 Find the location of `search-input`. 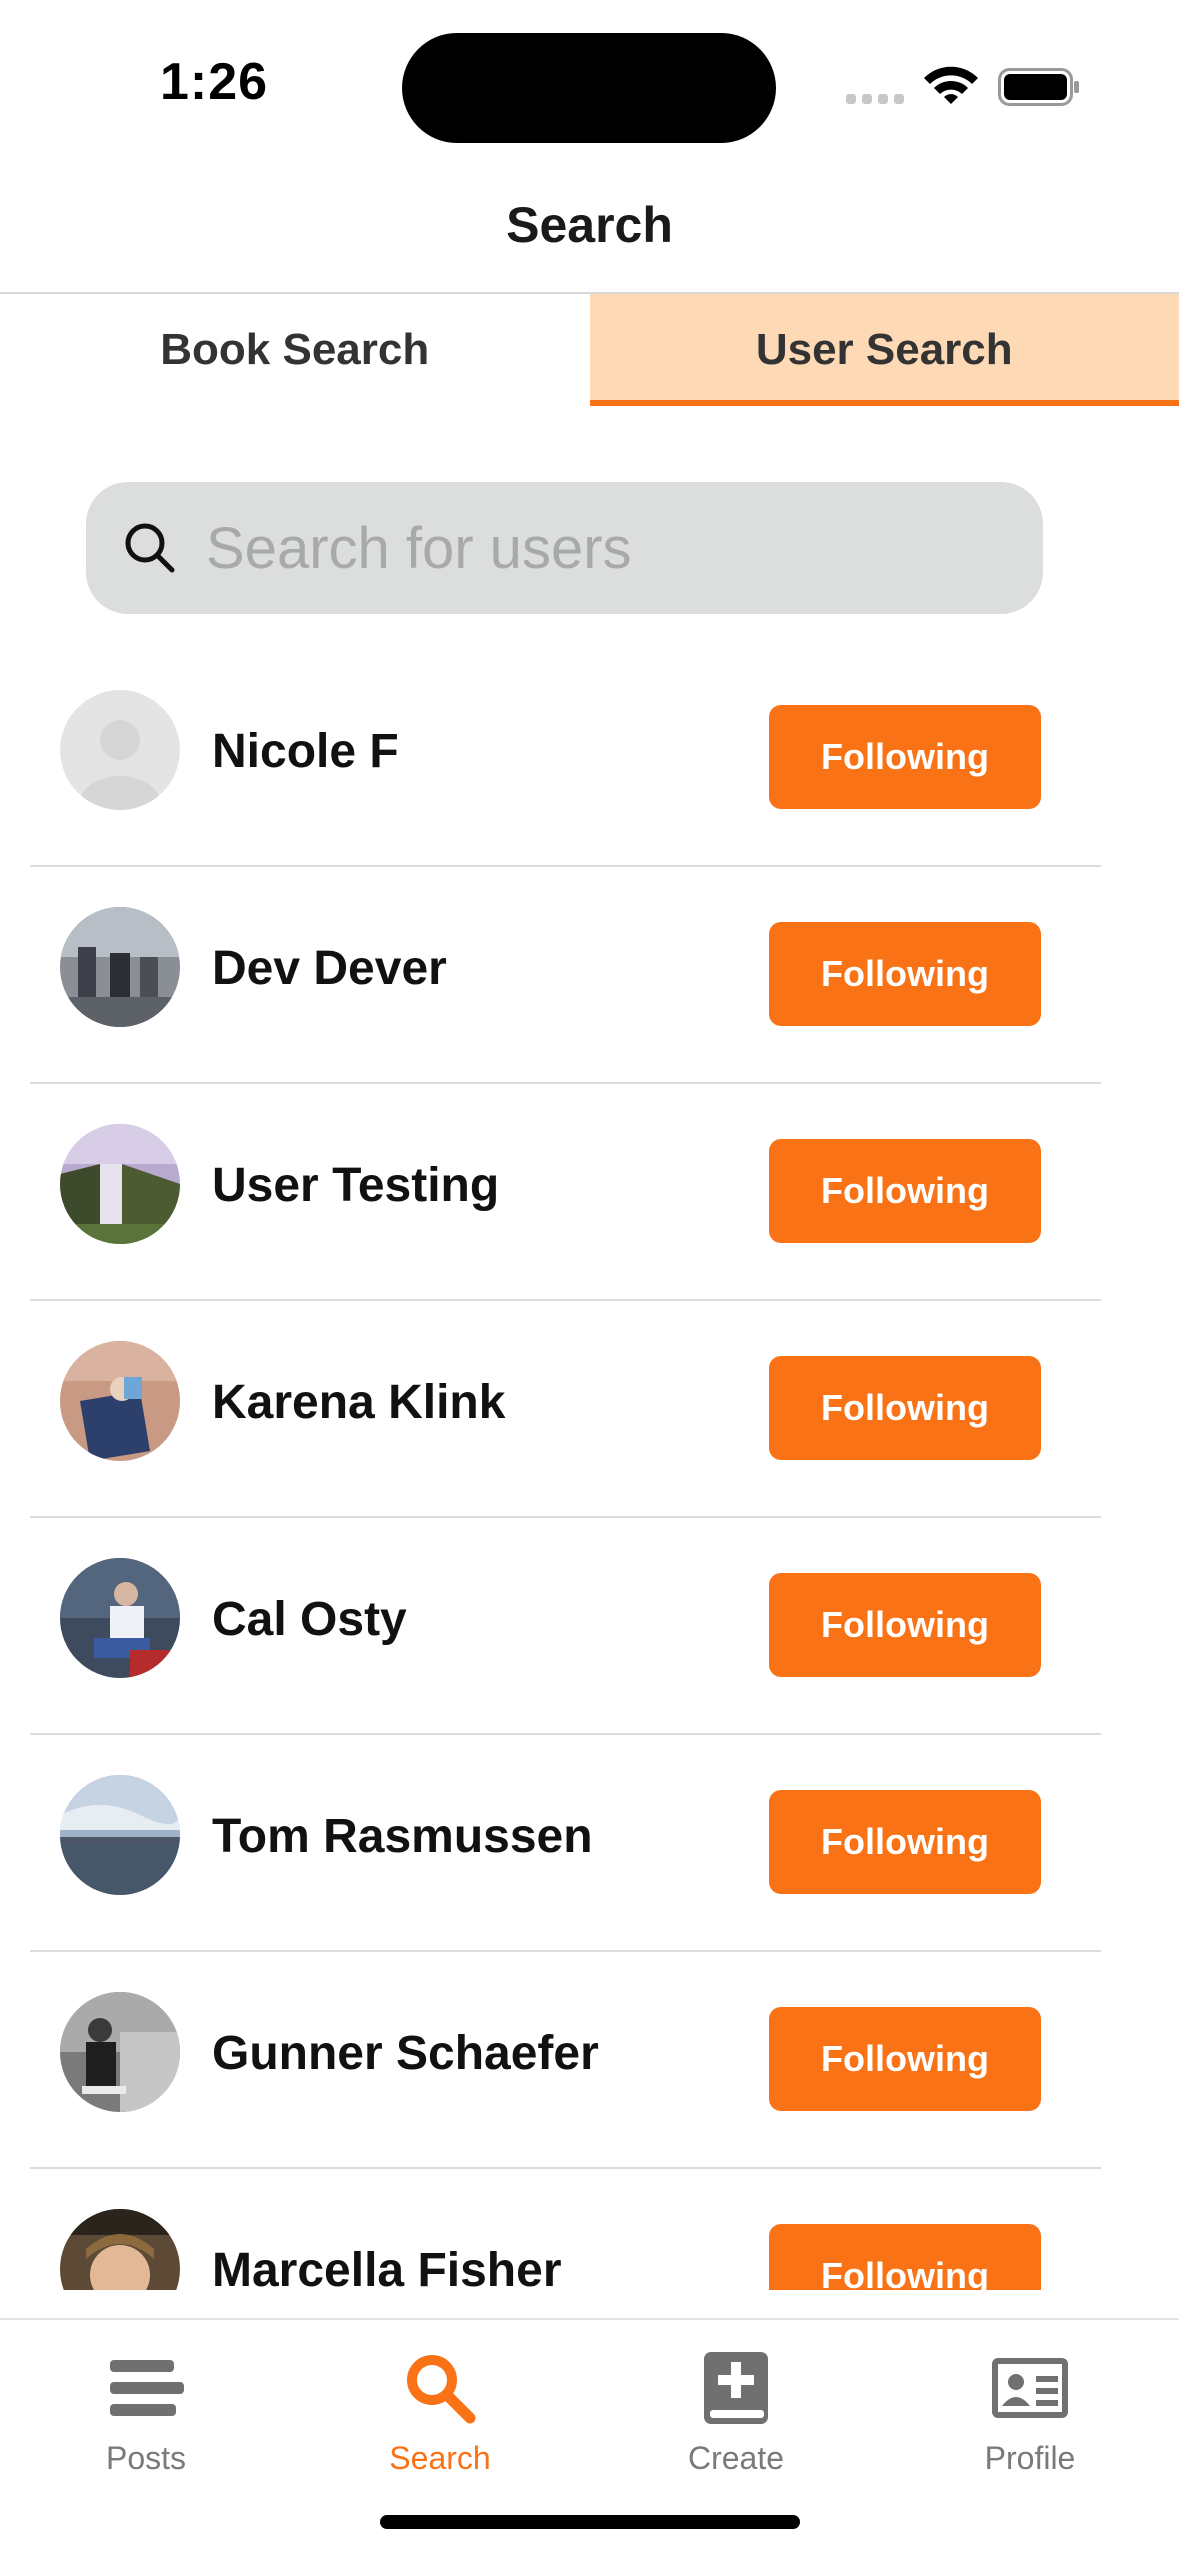

search-input is located at coordinates (606, 548).